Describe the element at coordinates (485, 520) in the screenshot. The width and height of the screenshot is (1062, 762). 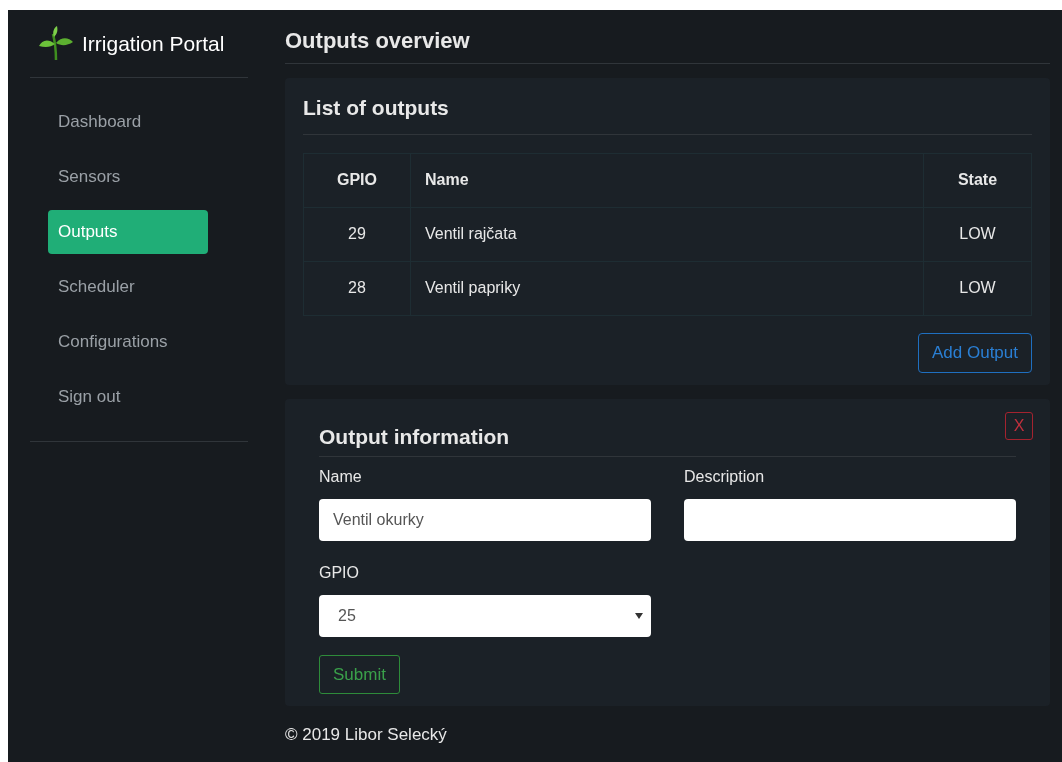
I see `name-field: Ventil okurky` at that location.